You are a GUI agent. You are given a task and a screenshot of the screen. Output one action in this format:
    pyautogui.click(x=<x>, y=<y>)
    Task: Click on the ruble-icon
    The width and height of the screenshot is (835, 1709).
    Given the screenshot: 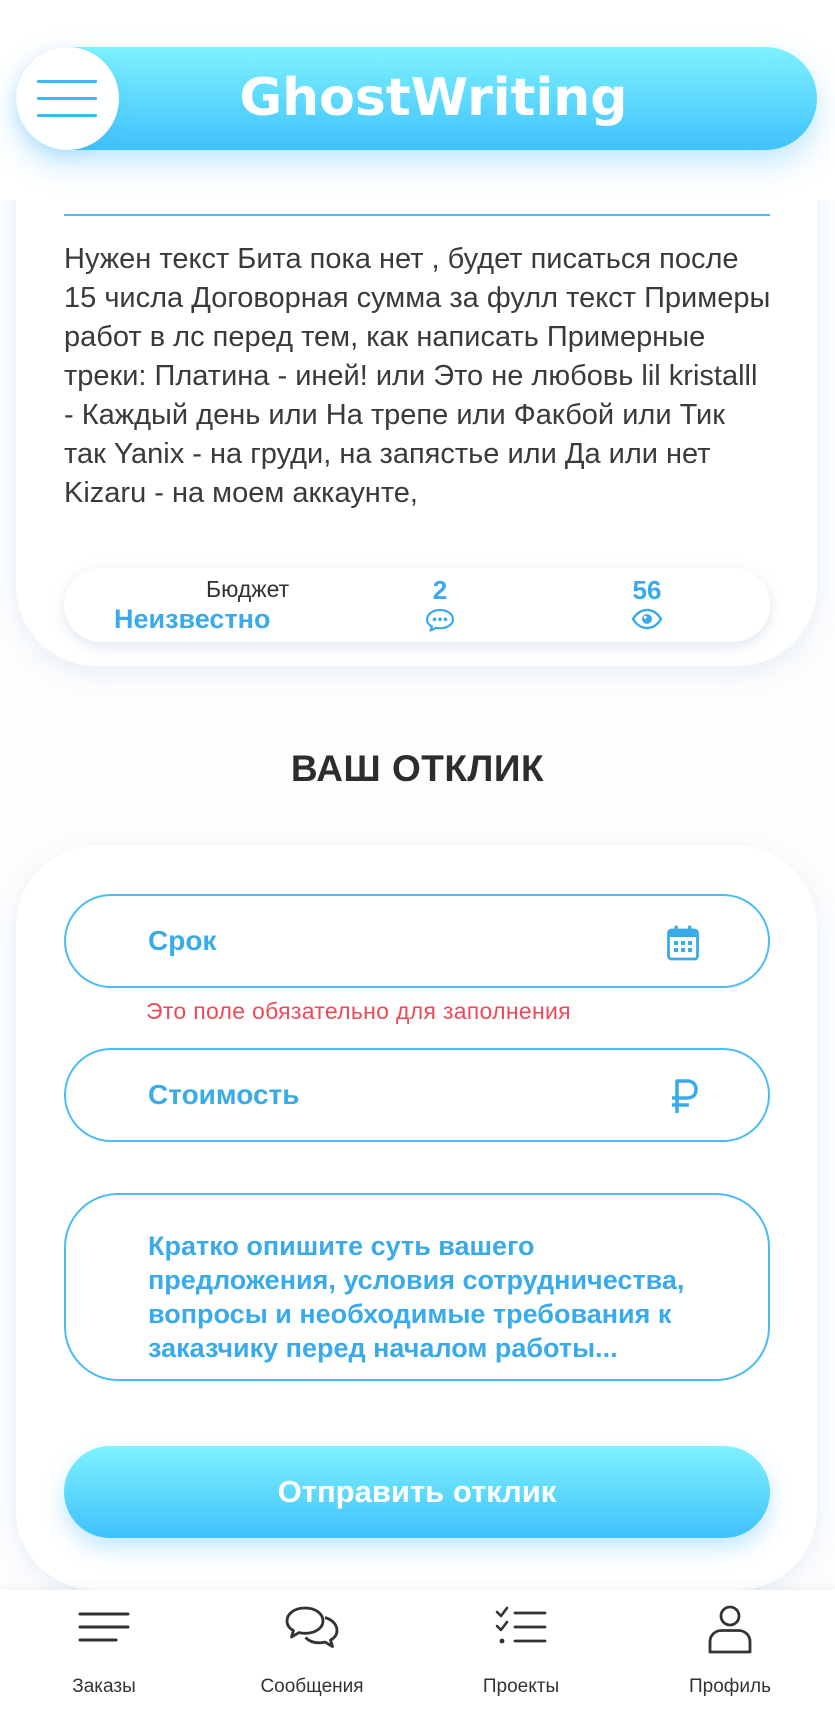 What is the action you would take?
    pyautogui.click(x=685, y=1096)
    